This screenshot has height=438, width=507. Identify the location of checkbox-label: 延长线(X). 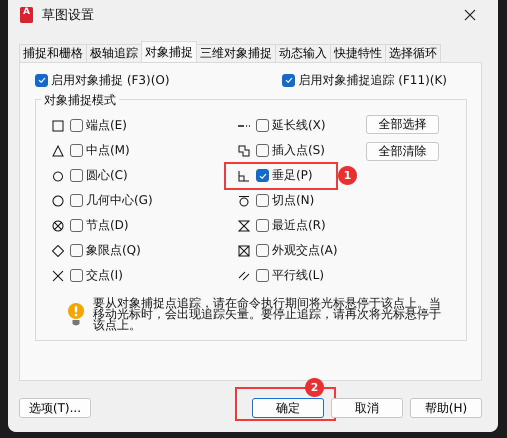
(299, 125).